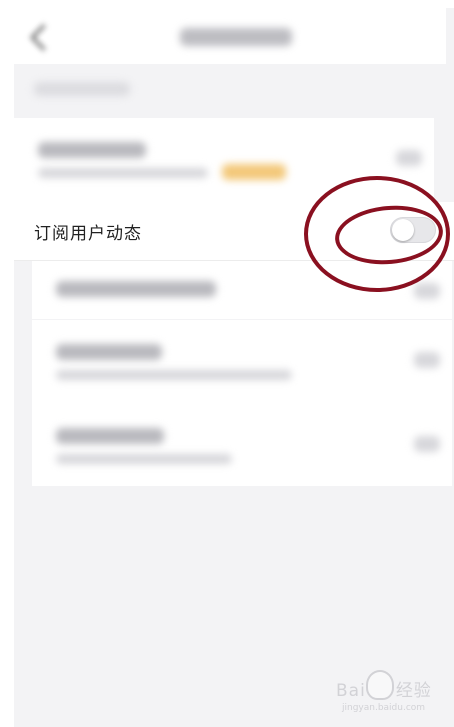 The image size is (454, 727). I want to click on navigation-bar, so click(230, 36).